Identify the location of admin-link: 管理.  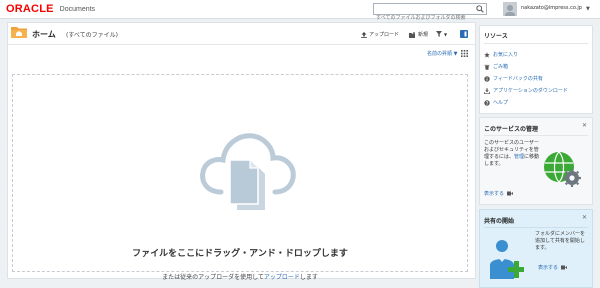
(519, 157).